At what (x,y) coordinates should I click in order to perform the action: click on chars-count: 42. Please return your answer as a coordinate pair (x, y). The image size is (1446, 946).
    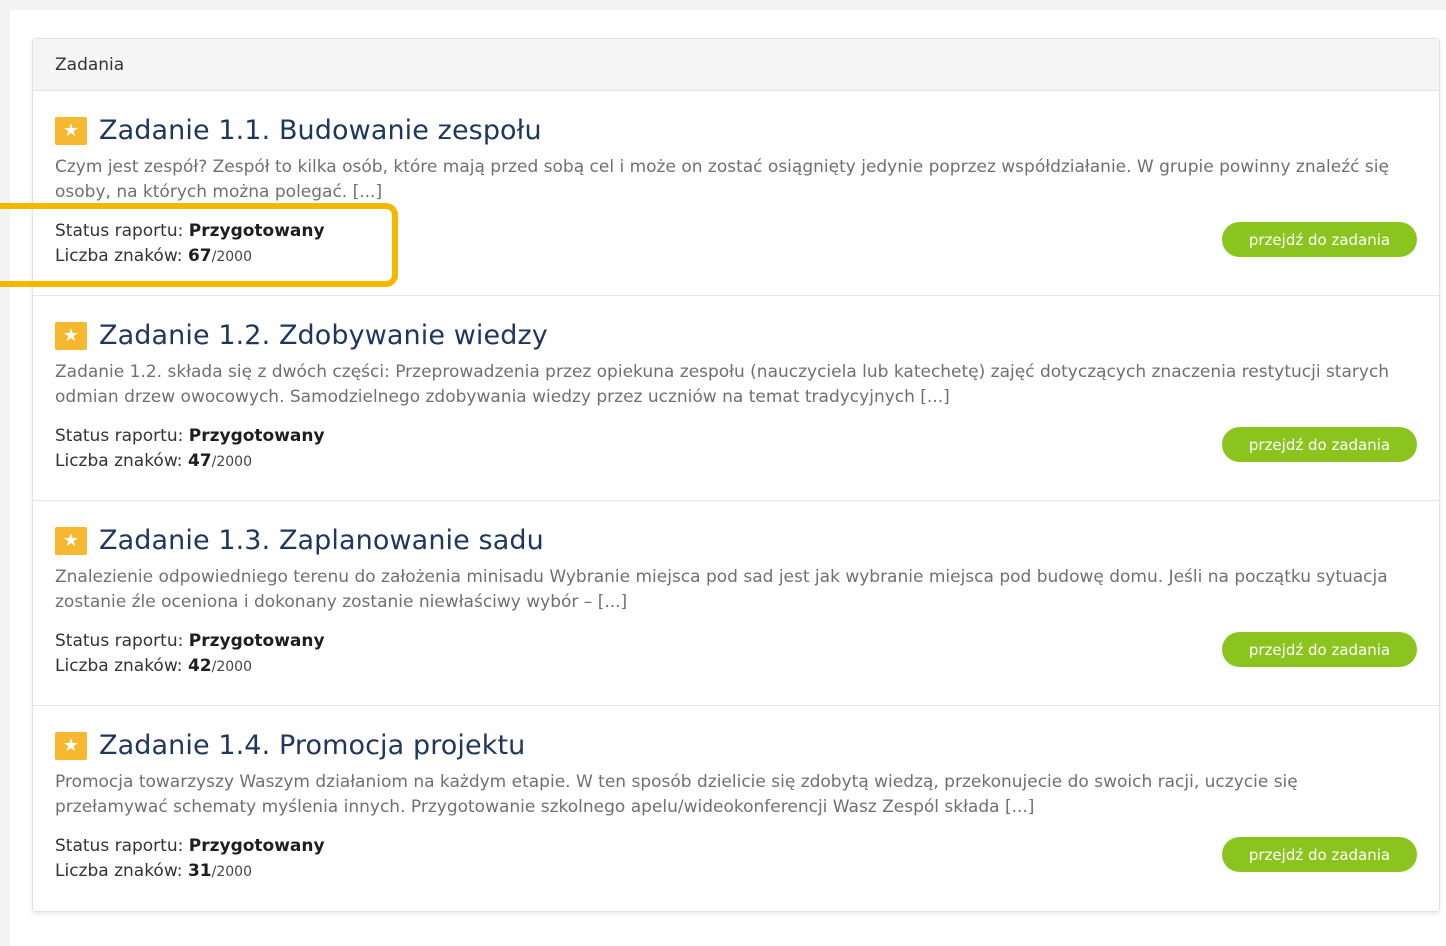
    Looking at the image, I should click on (199, 666).